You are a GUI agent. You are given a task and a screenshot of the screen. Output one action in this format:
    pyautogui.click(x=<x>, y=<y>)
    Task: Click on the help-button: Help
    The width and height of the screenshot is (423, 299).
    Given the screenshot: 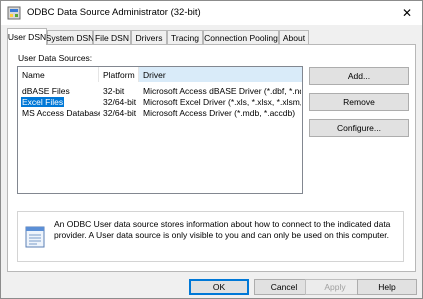 What is the action you would take?
    pyautogui.click(x=387, y=287)
    